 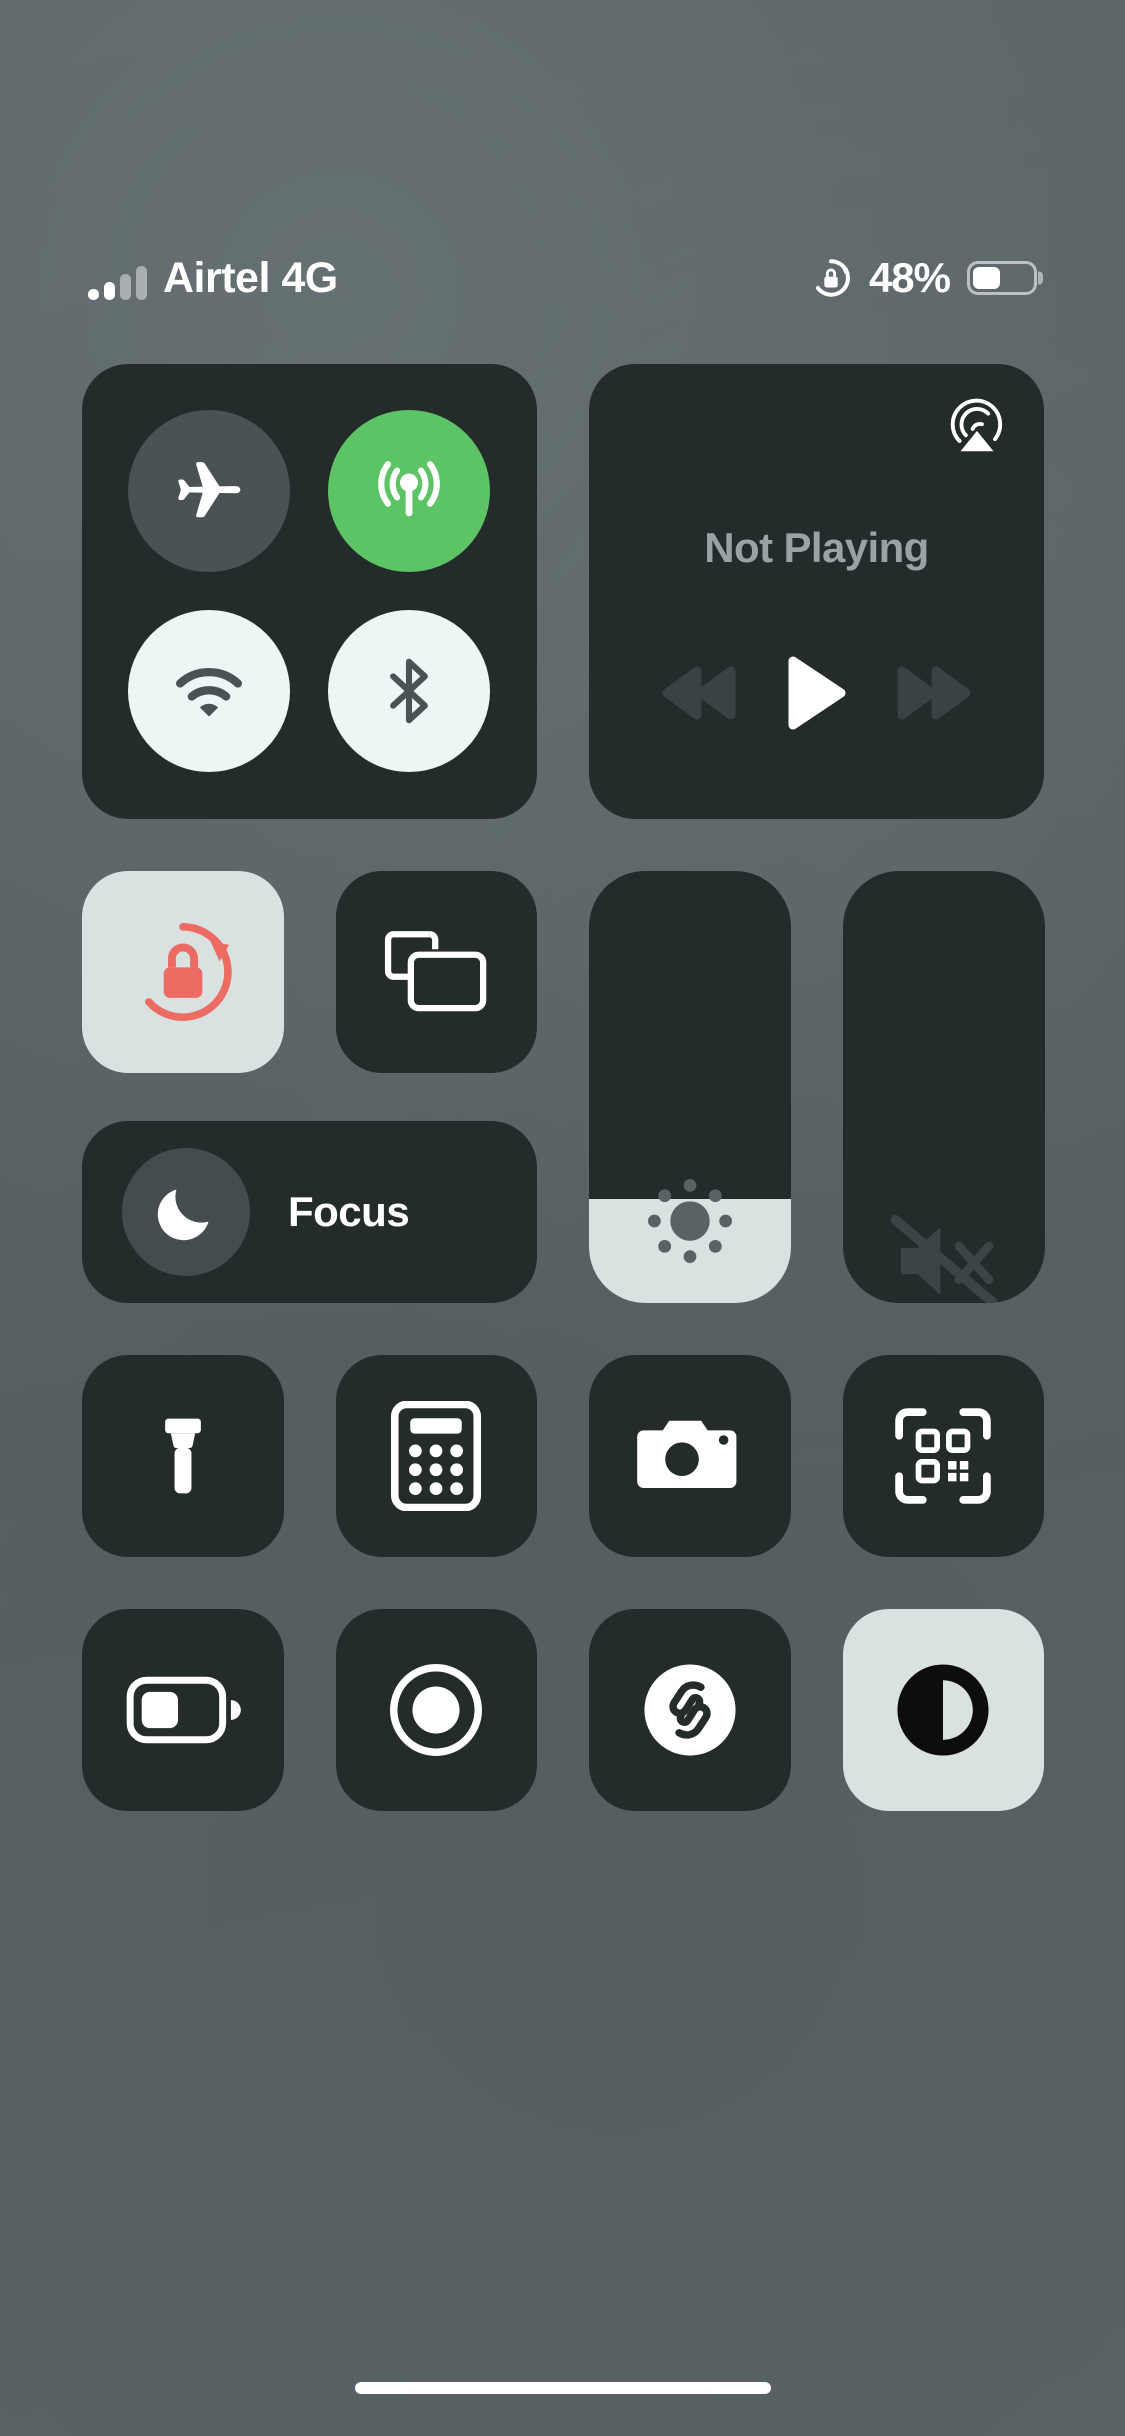 What do you see at coordinates (309, 591) in the screenshot?
I see `connectivity-module` at bounding box center [309, 591].